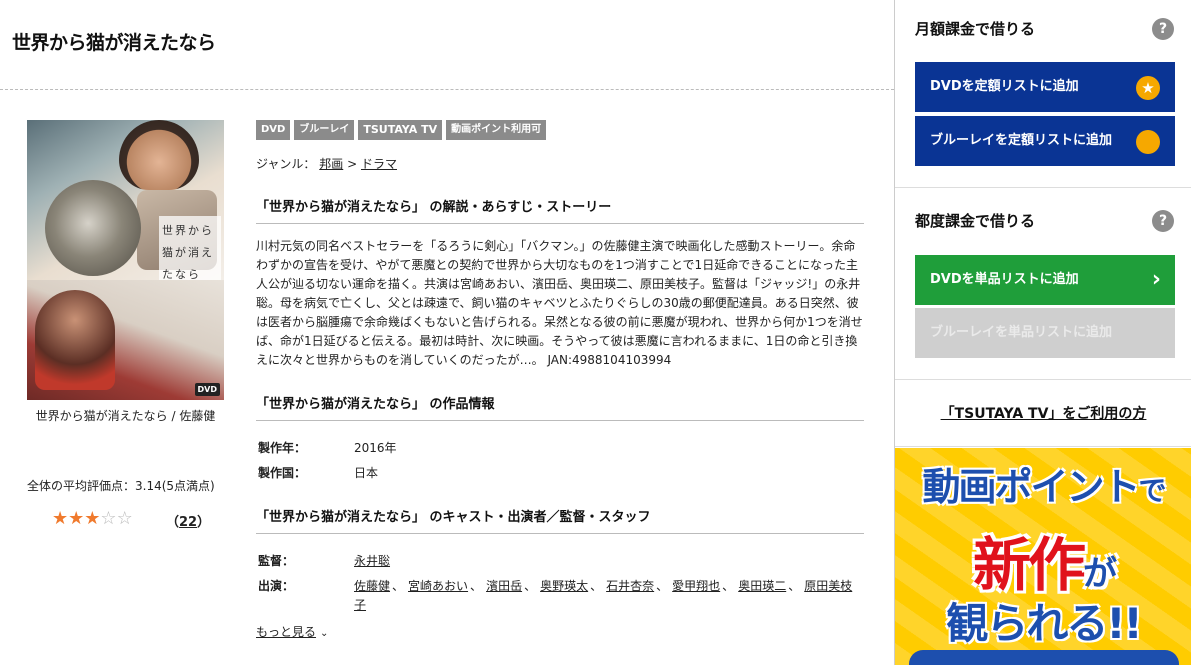  I want to click on star-rating: ★★★☆☆, so click(92, 518).